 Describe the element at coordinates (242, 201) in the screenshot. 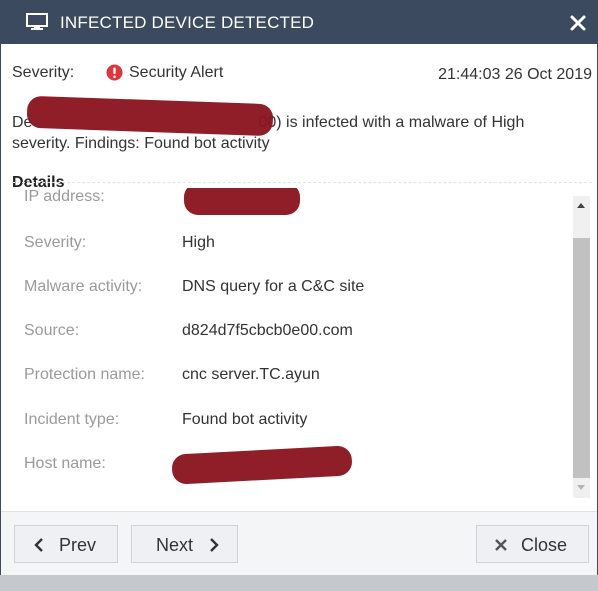

I see `redaction-mark` at that location.